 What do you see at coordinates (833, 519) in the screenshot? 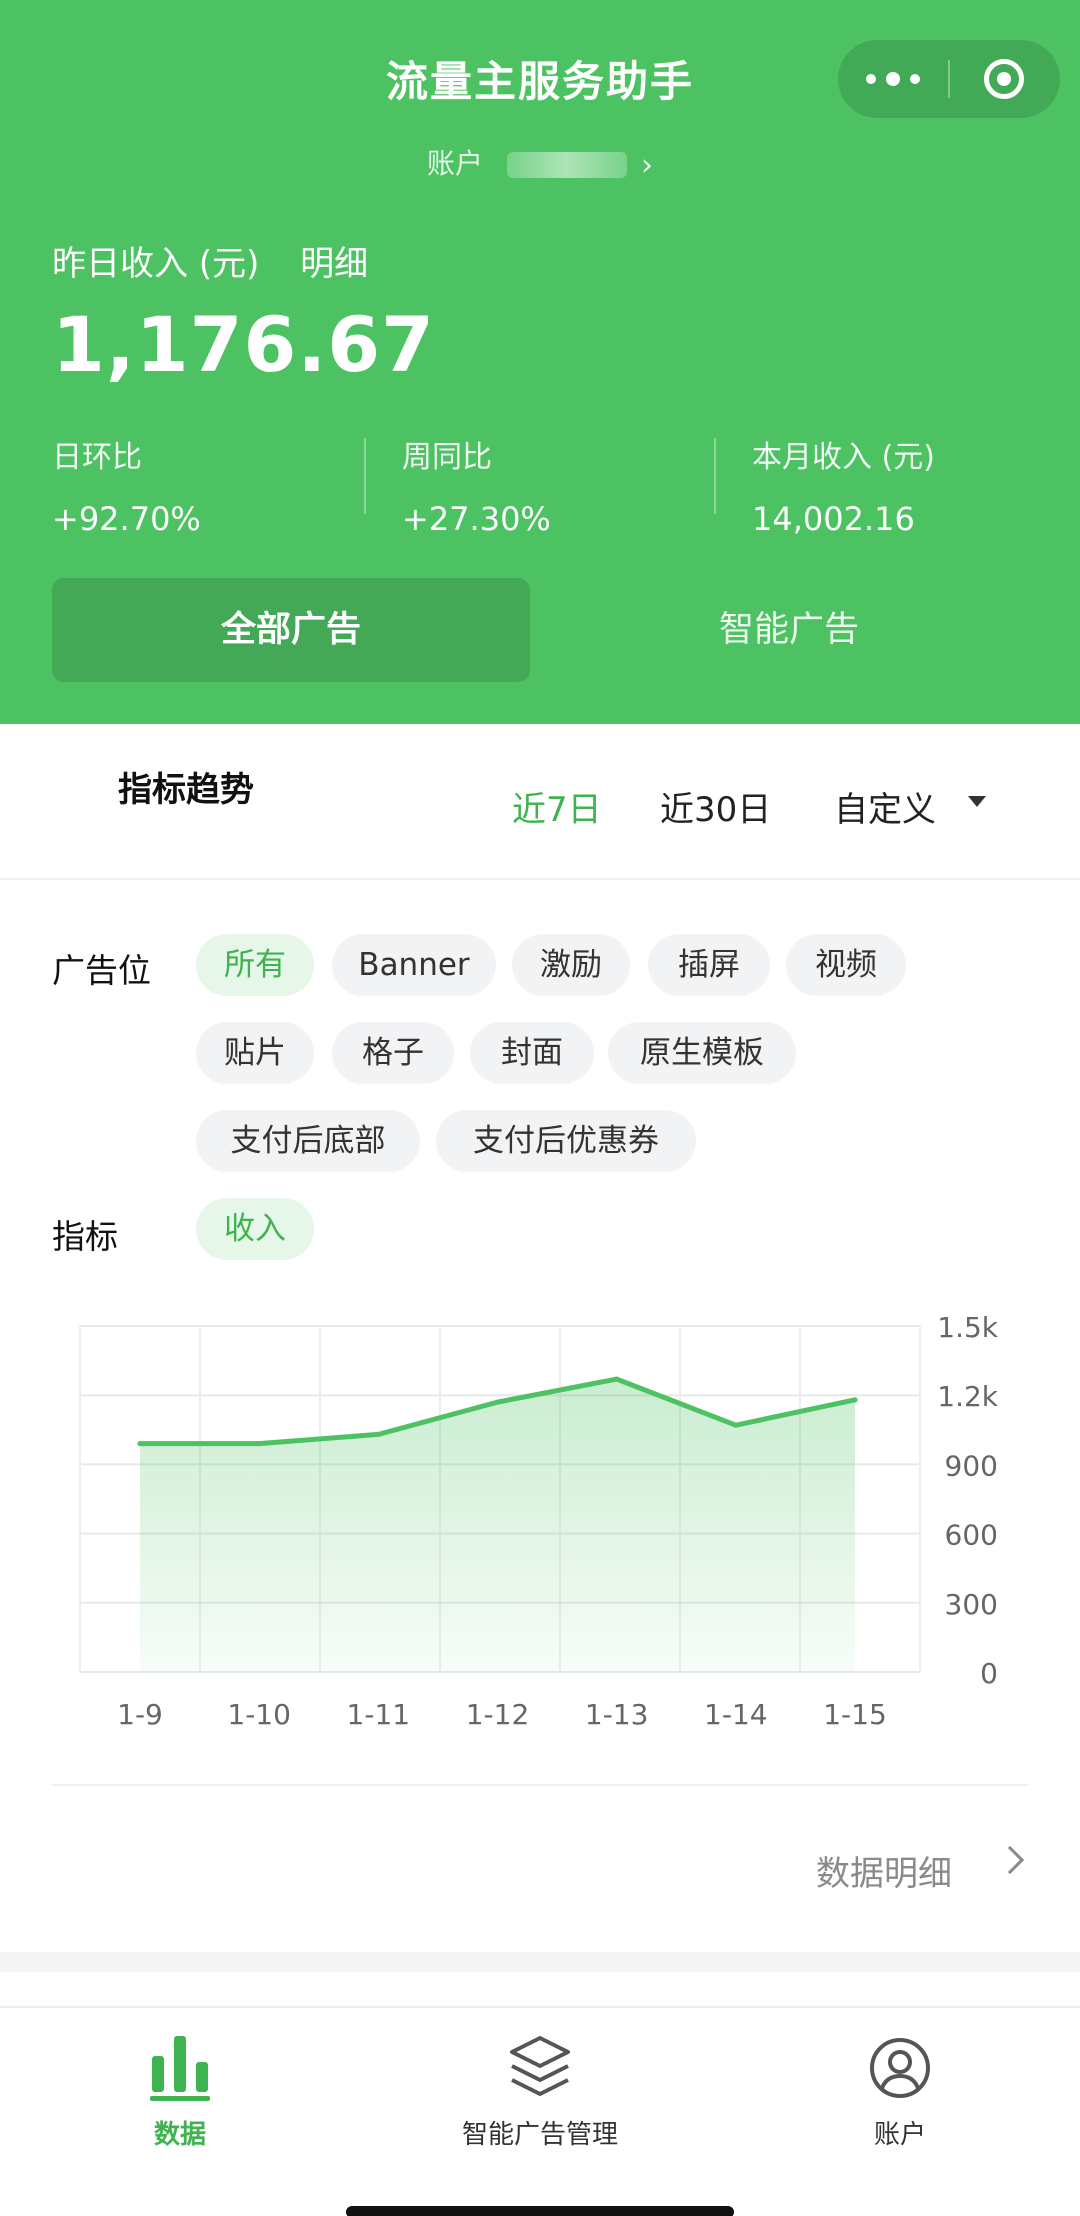
I see `stat-value: 14,002.16` at bounding box center [833, 519].